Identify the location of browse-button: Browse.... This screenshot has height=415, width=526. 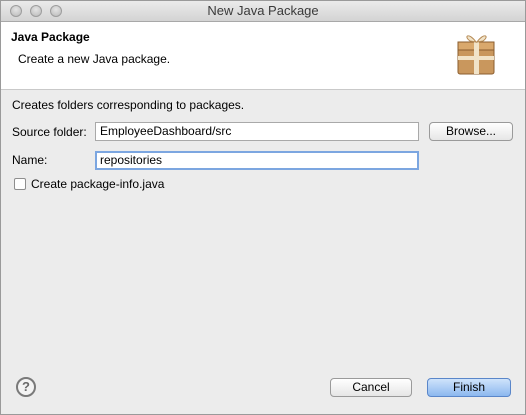
(471, 131).